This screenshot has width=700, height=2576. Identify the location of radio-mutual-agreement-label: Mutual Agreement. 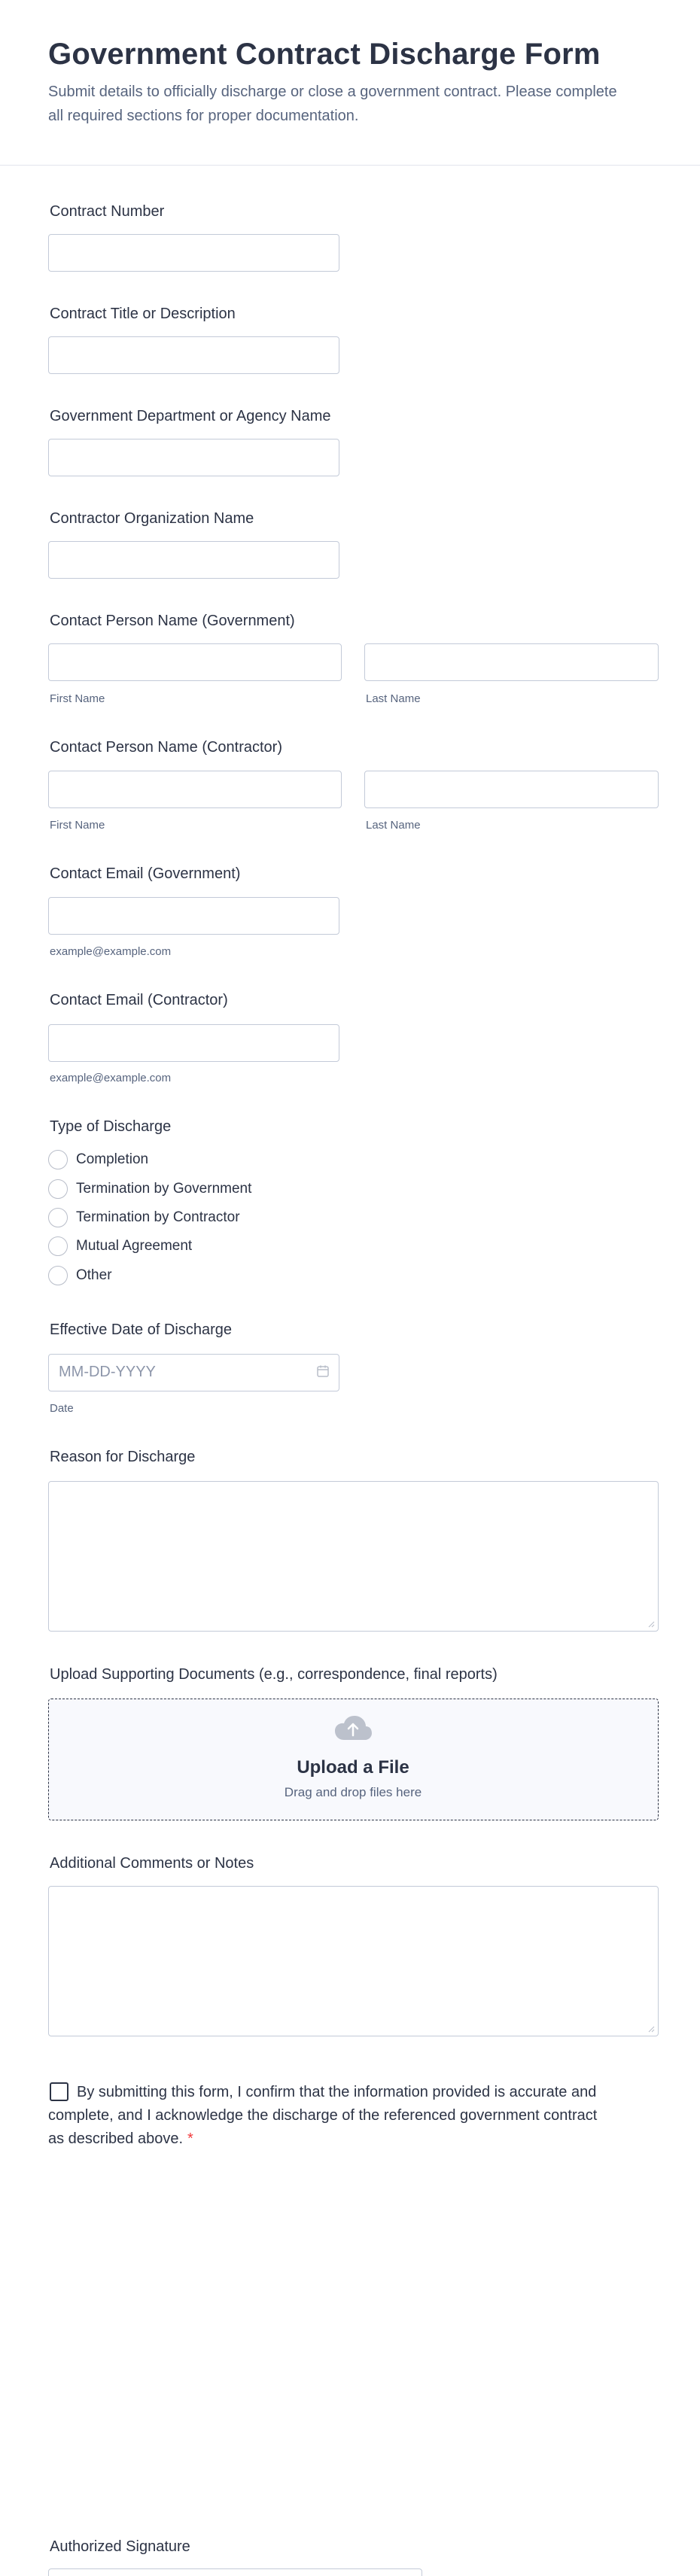
(134, 1246).